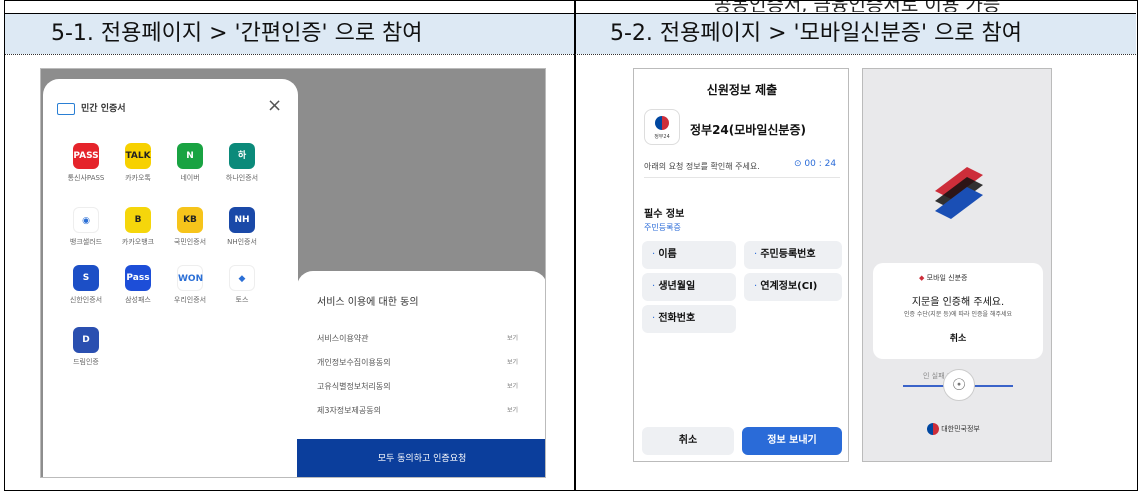 The width and height of the screenshot is (1142, 495). I want to click on gov24-logo: 정부24, so click(662, 127).